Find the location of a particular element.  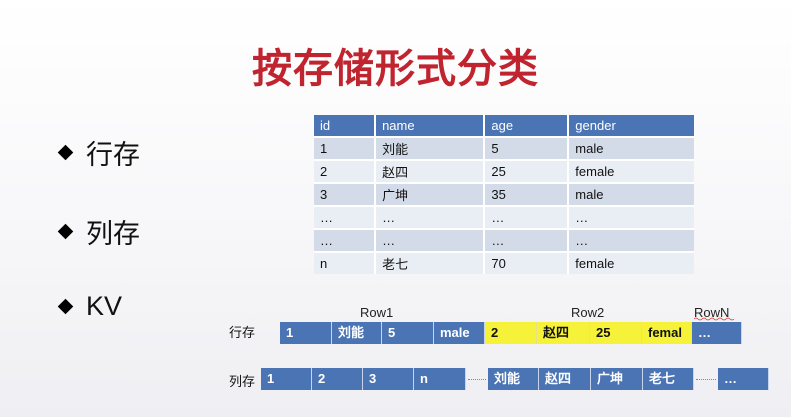

column-store-cell: 2 is located at coordinates (337, 379).